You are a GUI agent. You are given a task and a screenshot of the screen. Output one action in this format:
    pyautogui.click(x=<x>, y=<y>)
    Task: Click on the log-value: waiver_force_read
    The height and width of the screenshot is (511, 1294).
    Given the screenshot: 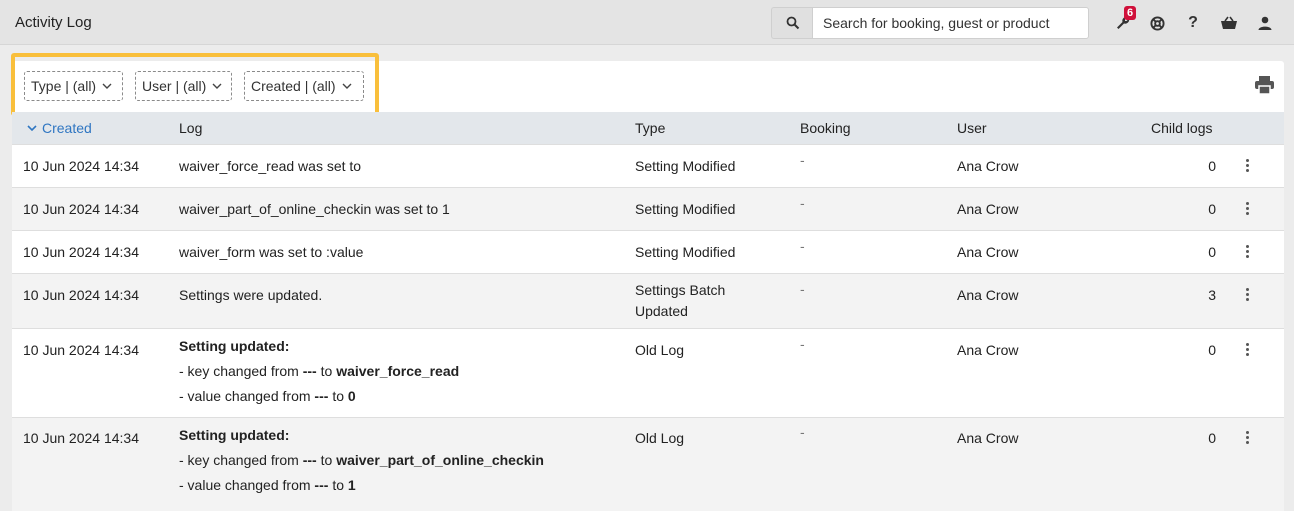 What is the action you would take?
    pyautogui.click(x=398, y=371)
    